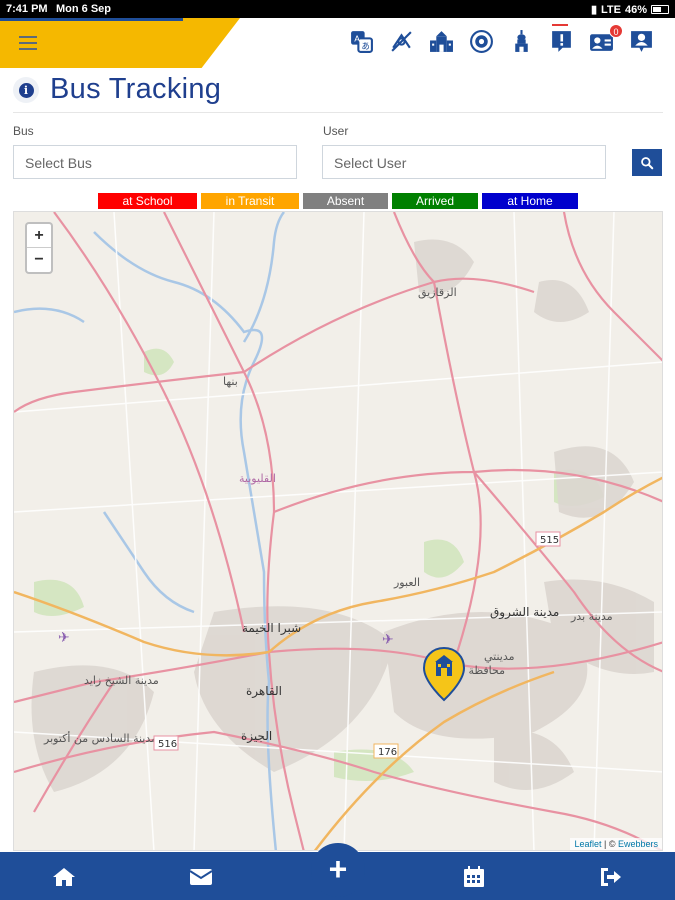  Describe the element at coordinates (560, 25) in the screenshot. I see `alert-indicator` at that location.